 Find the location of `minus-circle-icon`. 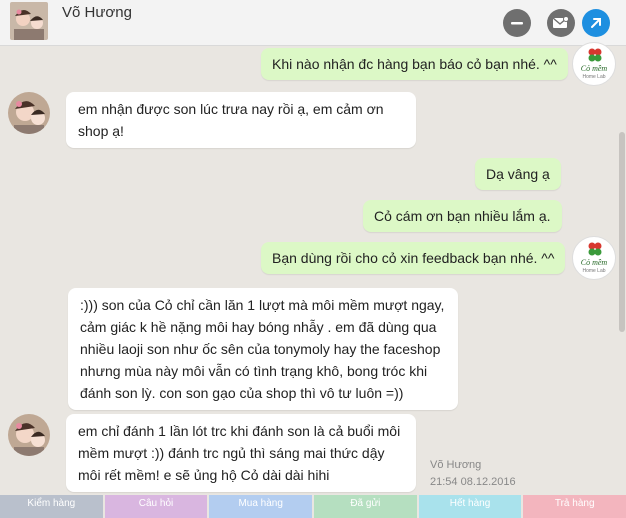

minus-circle-icon is located at coordinates (517, 23).